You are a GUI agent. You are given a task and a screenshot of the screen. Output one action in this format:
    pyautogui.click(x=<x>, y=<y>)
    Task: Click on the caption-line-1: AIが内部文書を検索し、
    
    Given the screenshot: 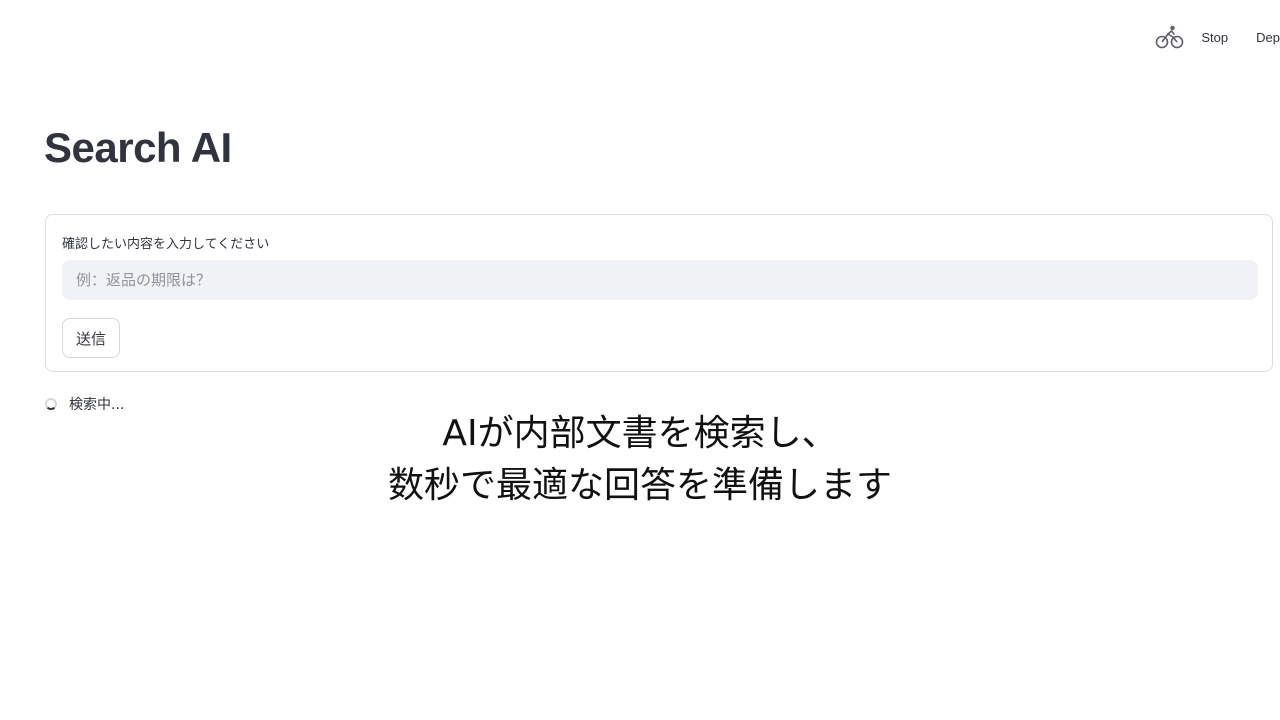 What is the action you would take?
    pyautogui.click(x=640, y=433)
    